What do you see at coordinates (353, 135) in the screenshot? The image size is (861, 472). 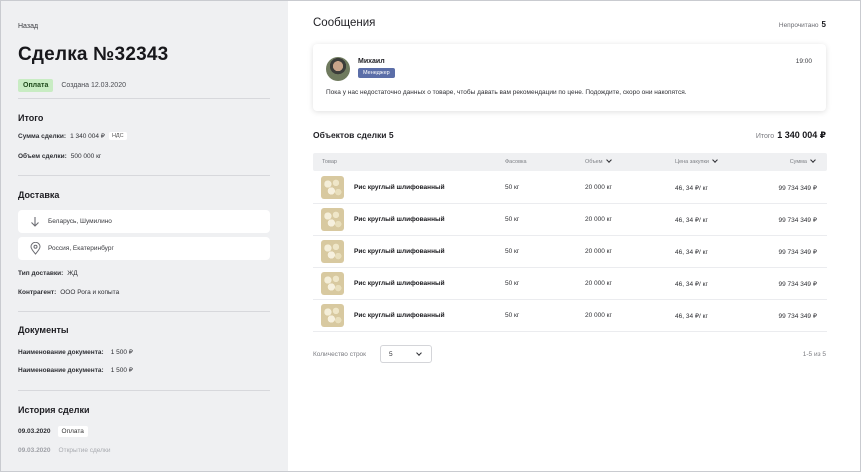 I see `objects-title: Объектов сделки 5` at bounding box center [353, 135].